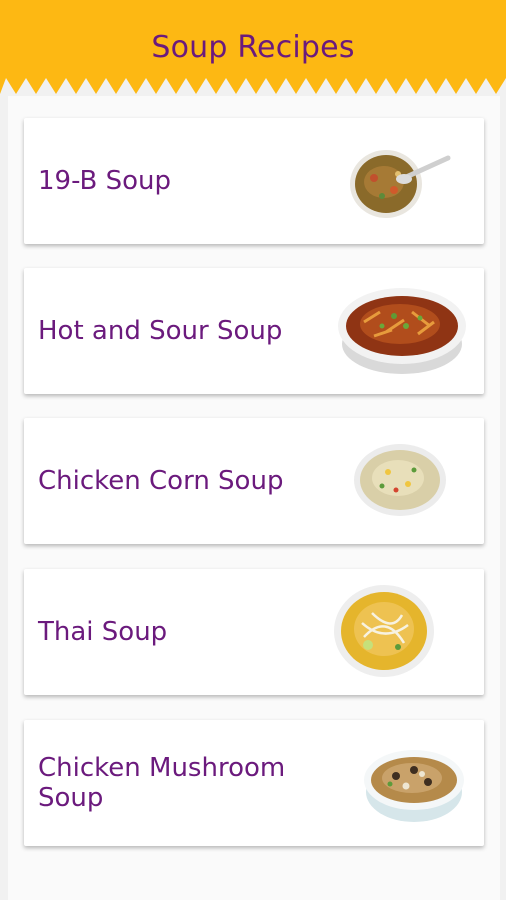 The width and height of the screenshot is (506, 900). I want to click on recipe-title: Hot and Sour Soup, so click(160, 331).